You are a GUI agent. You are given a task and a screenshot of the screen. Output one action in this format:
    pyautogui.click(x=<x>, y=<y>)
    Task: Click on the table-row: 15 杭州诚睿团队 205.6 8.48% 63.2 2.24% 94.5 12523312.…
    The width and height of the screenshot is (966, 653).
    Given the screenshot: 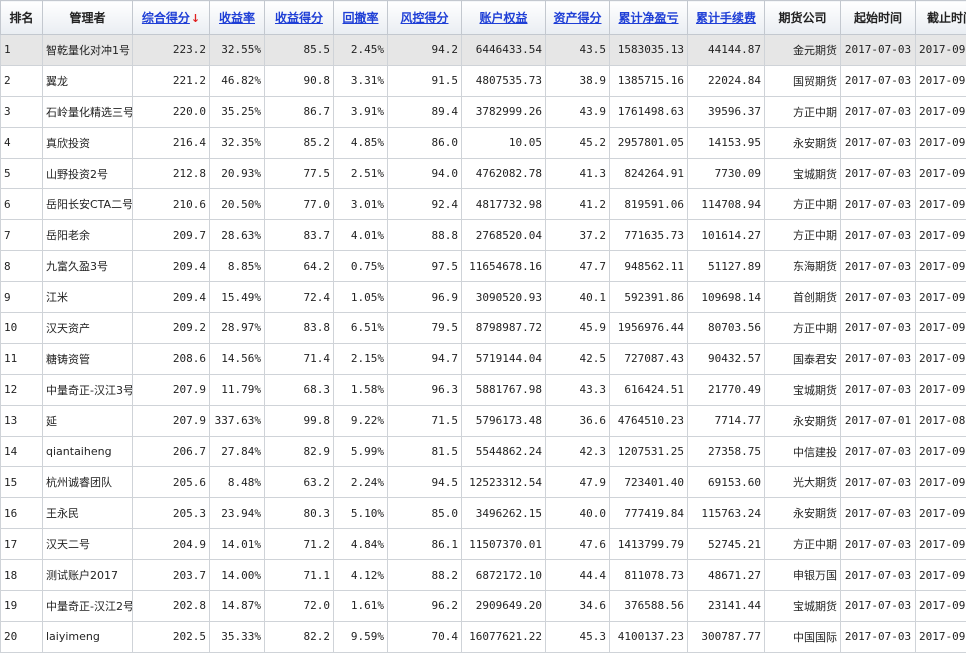 What is the action you would take?
    pyautogui.click(x=483, y=482)
    